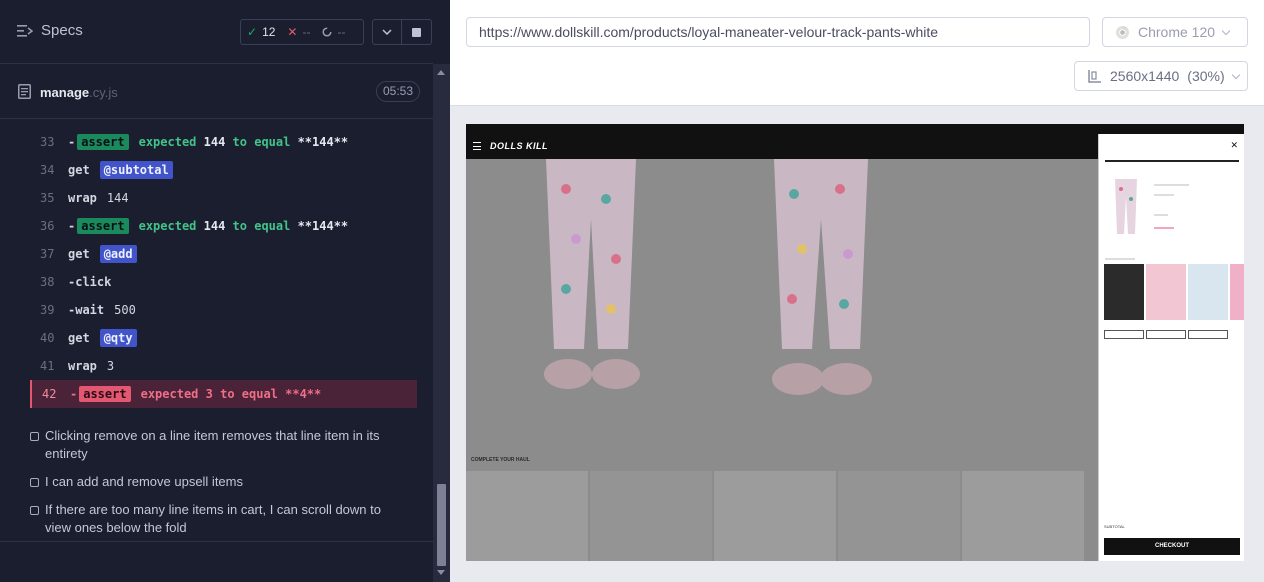 This screenshot has height=582, width=1264. I want to click on command-row: 34 get @subtotal, so click(223, 170).